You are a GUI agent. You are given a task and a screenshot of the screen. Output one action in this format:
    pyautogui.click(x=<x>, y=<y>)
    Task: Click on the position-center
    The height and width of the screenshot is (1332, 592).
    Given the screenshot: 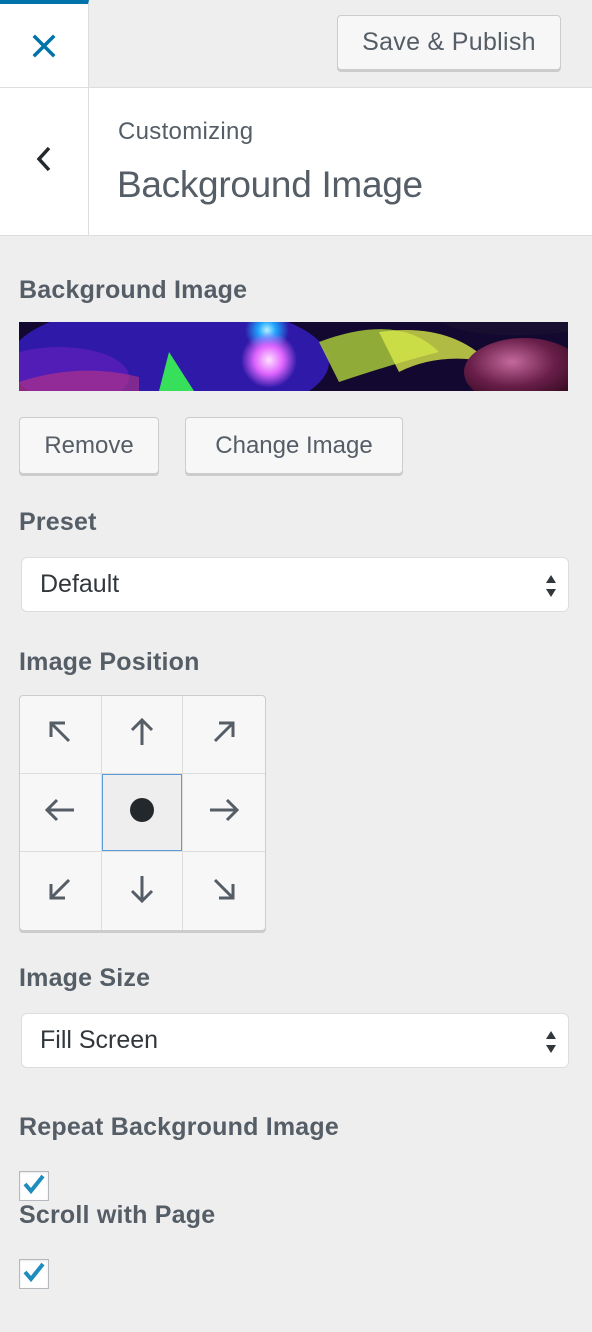 What is the action you would take?
    pyautogui.click(x=142, y=813)
    